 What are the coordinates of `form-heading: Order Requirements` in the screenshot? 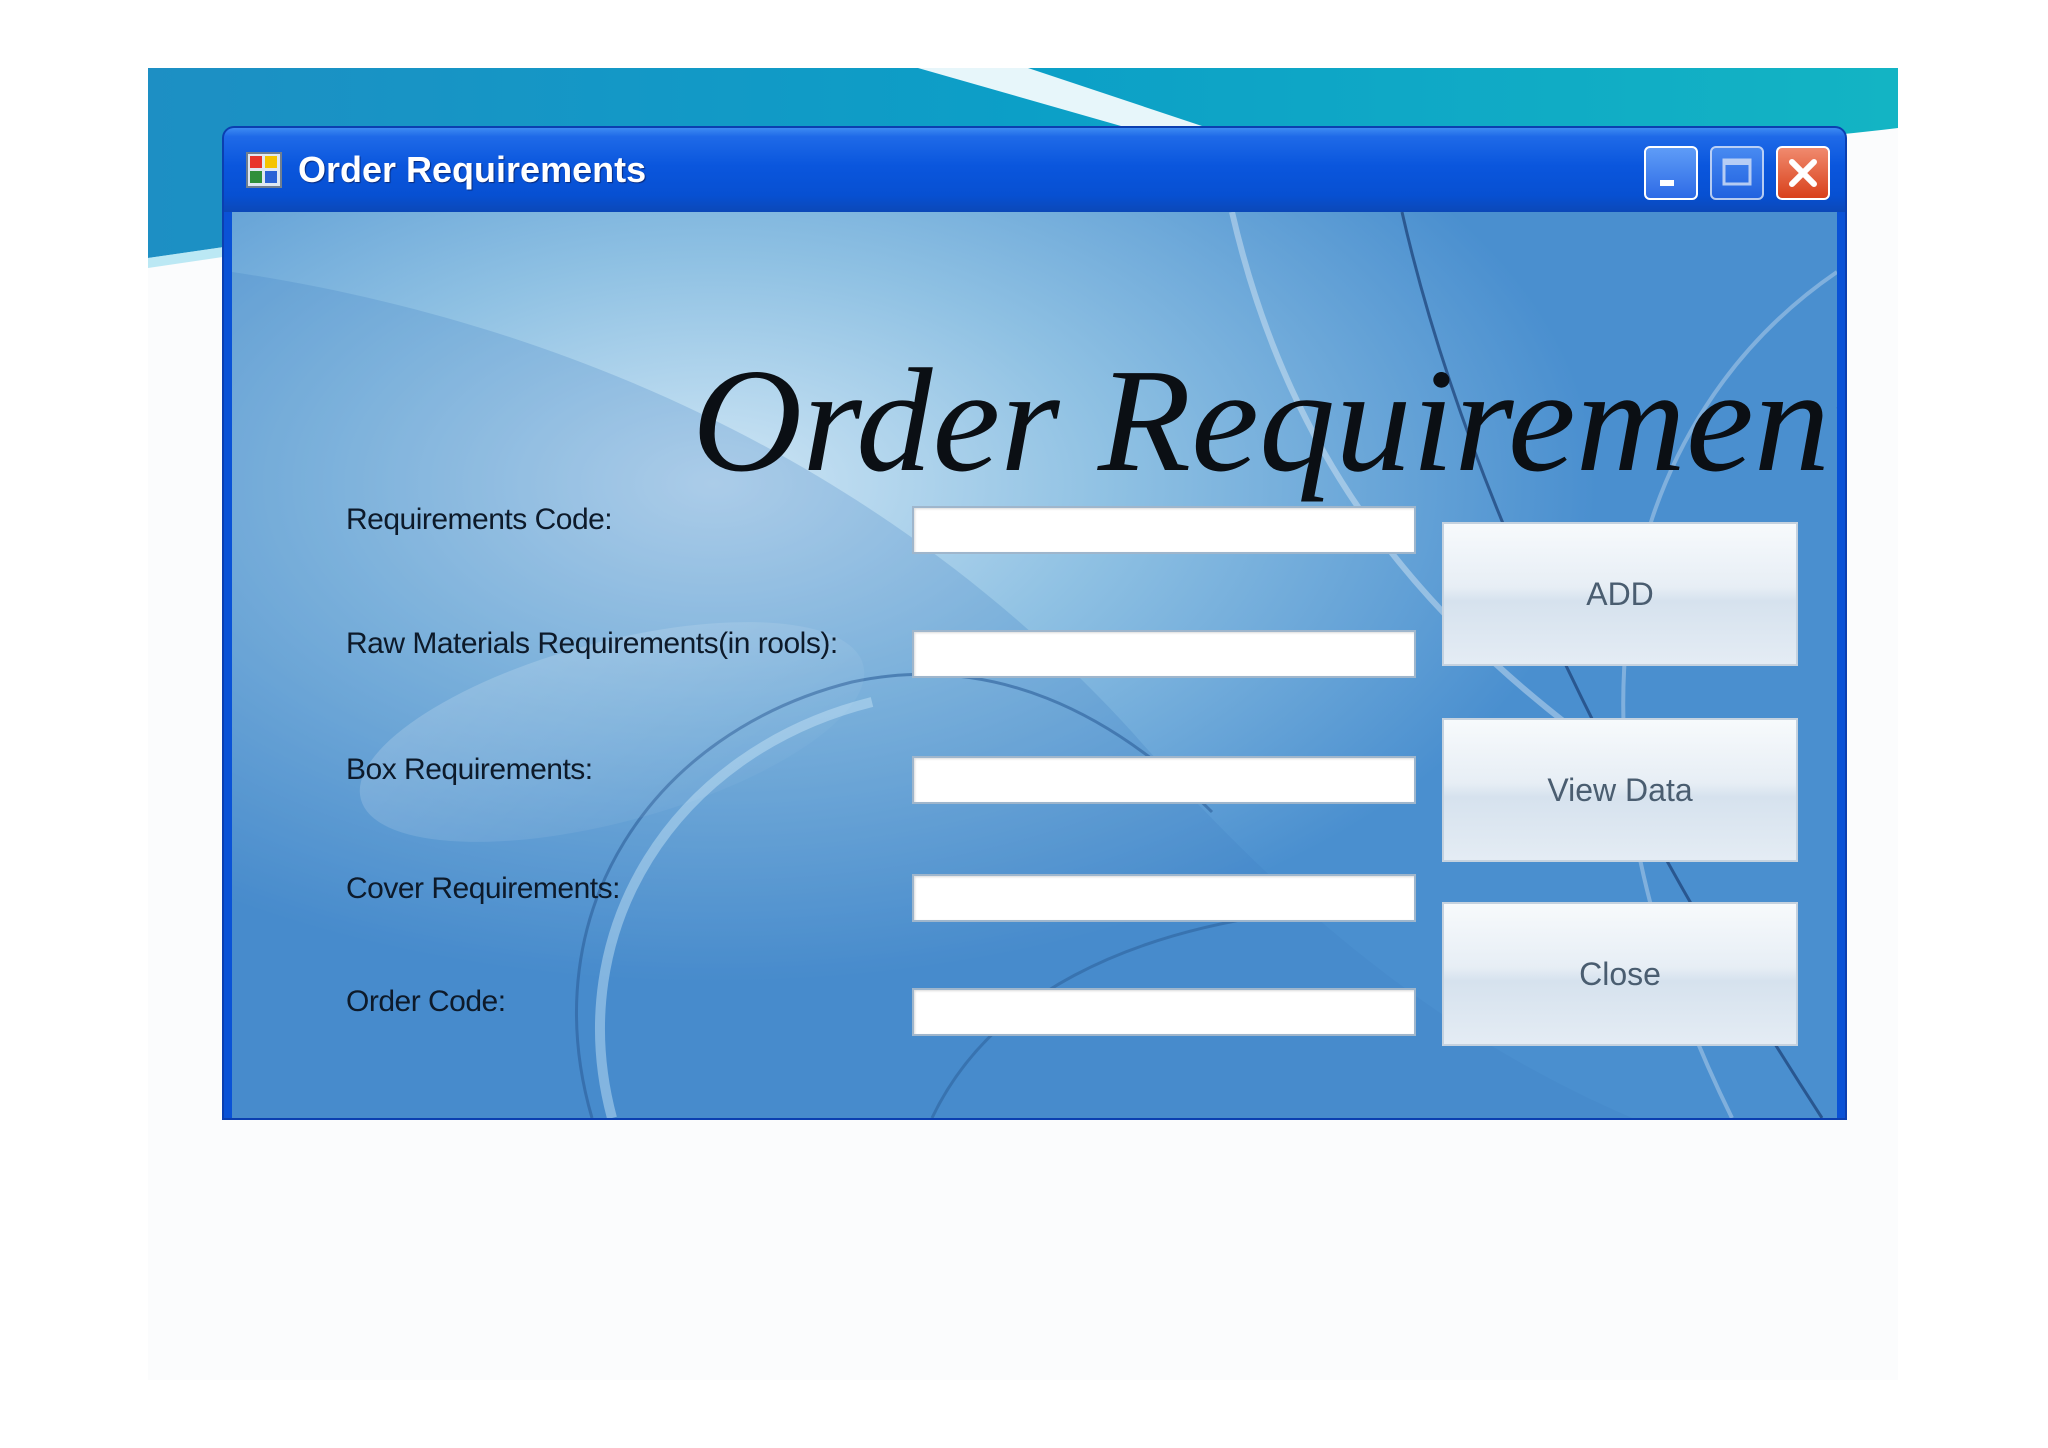 It's located at (1264, 427).